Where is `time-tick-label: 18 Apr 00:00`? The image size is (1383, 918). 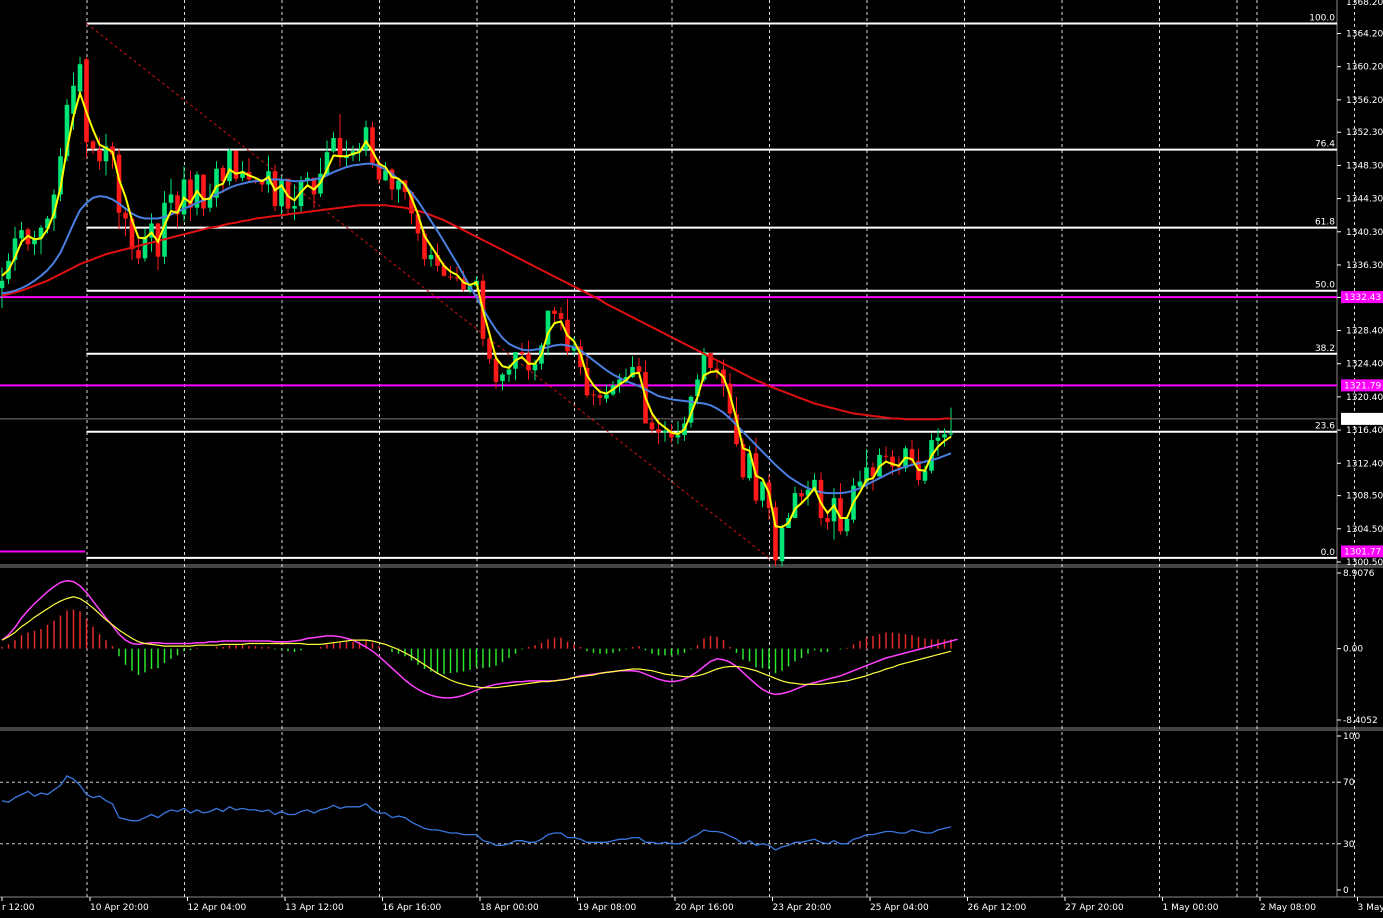
time-tick-label: 18 Apr 00:00 is located at coordinates (509, 908).